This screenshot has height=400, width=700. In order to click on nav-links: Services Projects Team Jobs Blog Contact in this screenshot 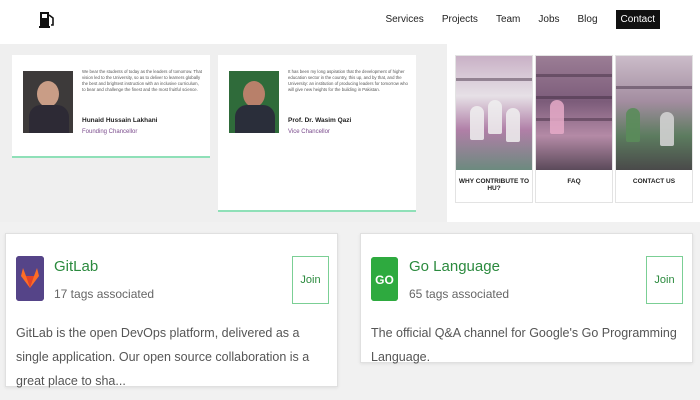, I will do `click(522, 19)`.